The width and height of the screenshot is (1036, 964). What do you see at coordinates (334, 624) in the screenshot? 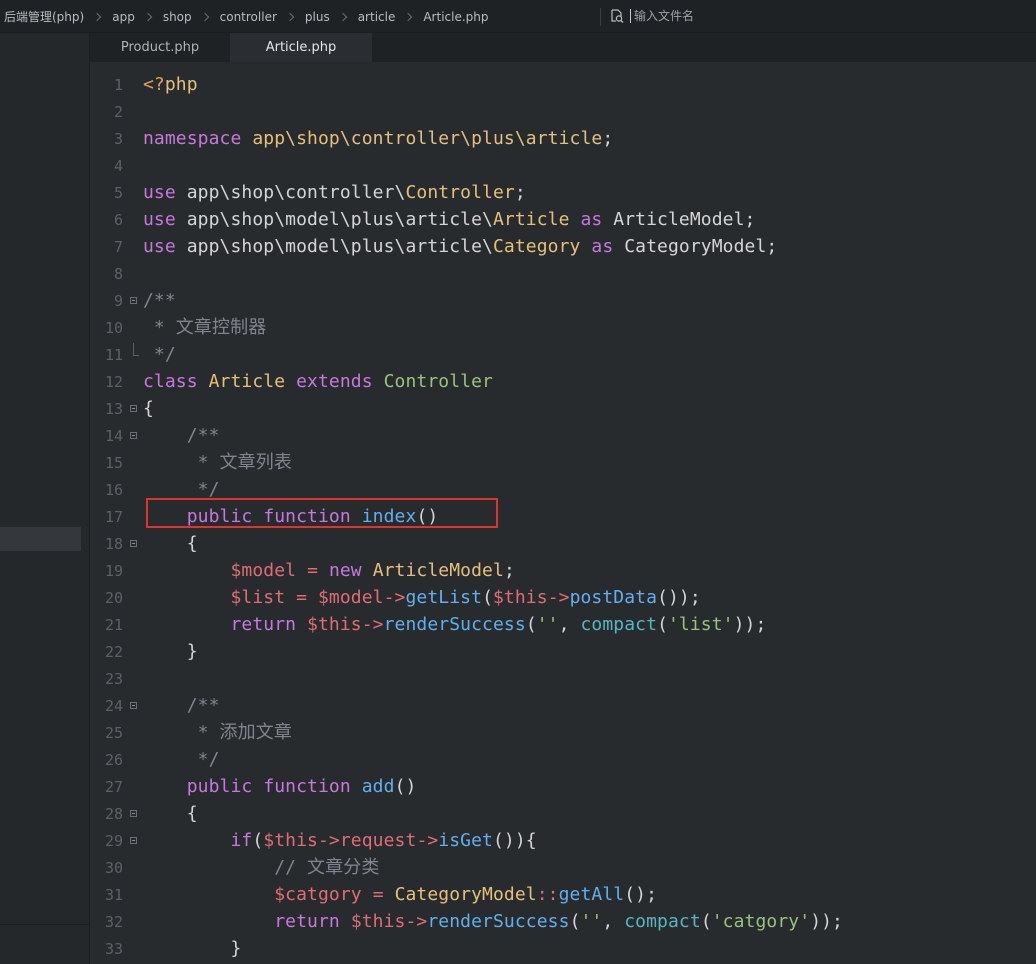
I see `code-token: $this` at bounding box center [334, 624].